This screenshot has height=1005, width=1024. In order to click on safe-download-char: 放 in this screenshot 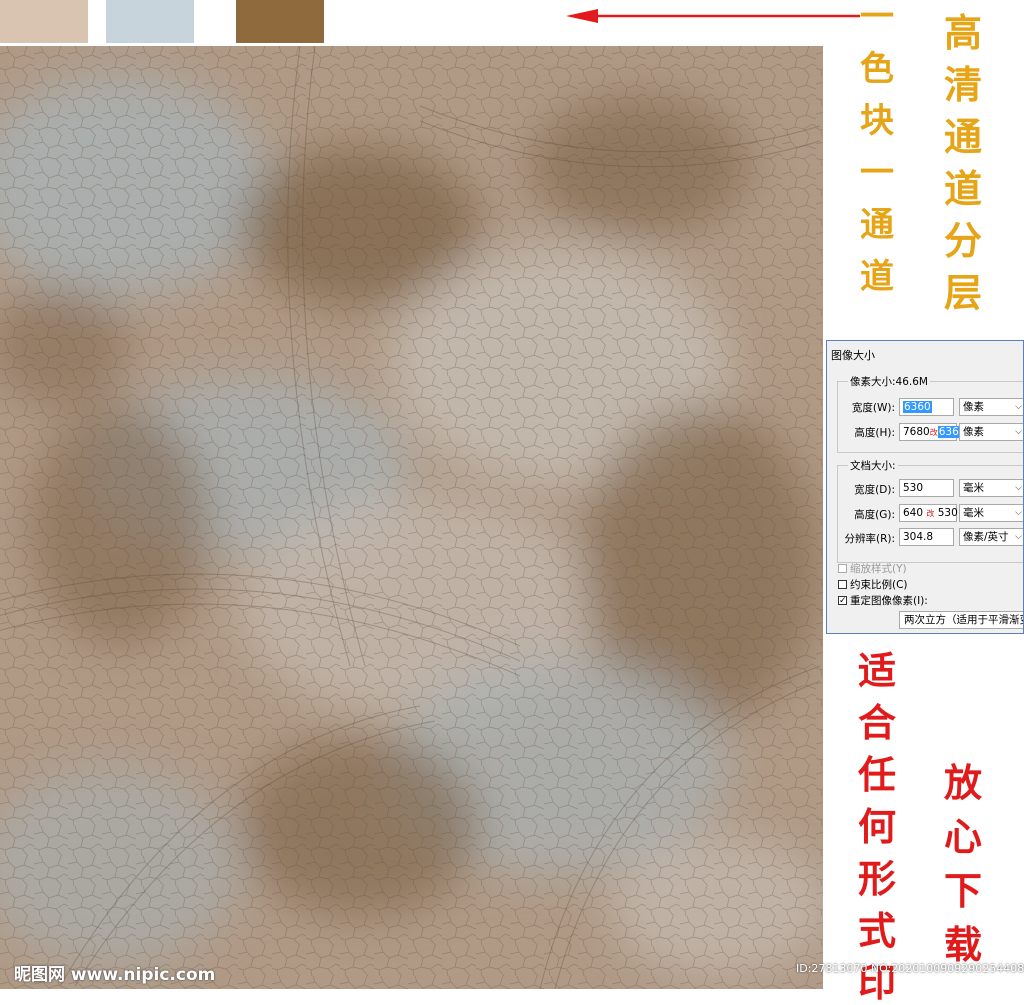, I will do `click(963, 782)`.